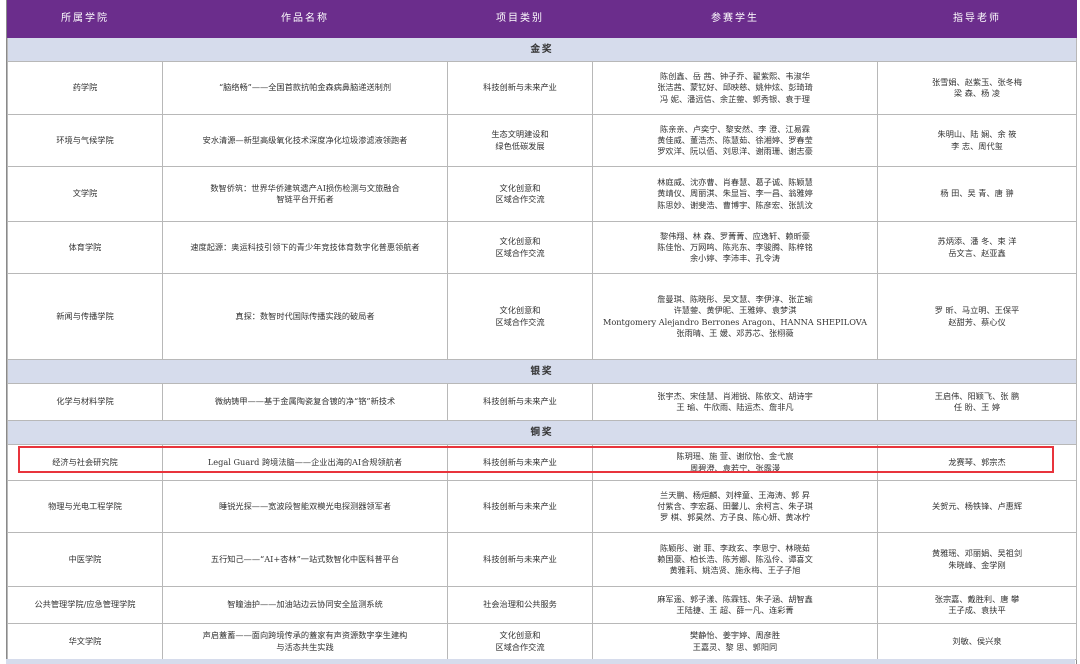  I want to click on cell-students-line: 罗欢洋、阮以佰、刘思洋、谢雨珊、谢志豪, so click(735, 151).